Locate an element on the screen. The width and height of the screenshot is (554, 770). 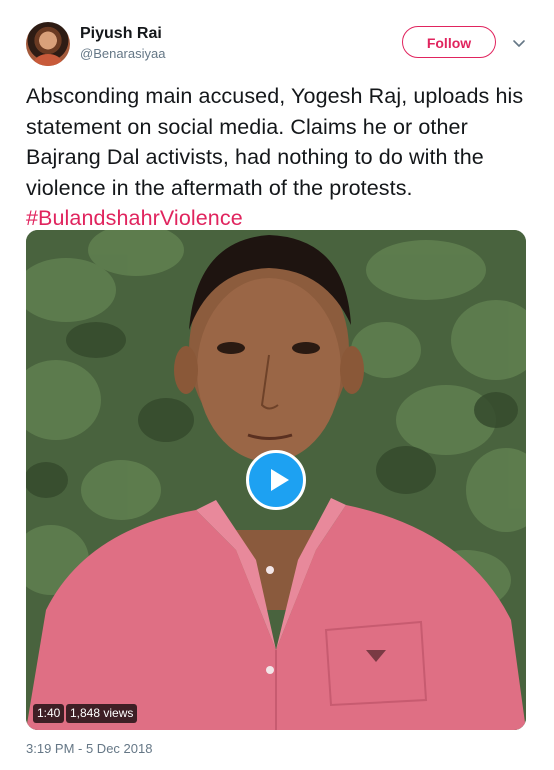
view-count: 1,848 views is located at coordinates (102, 713).